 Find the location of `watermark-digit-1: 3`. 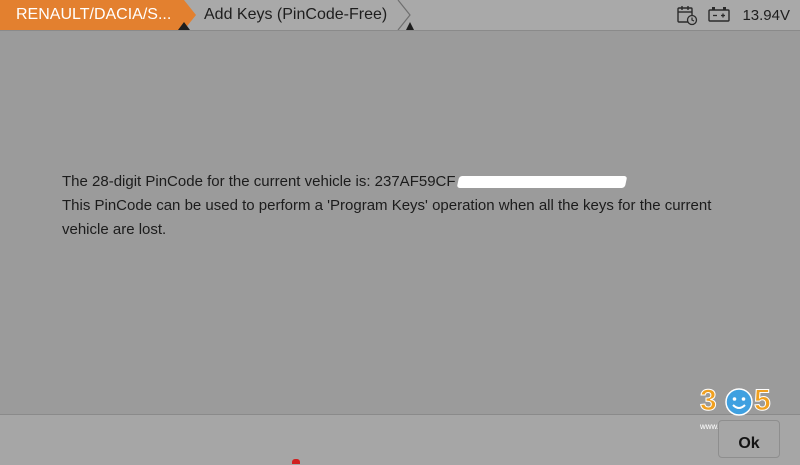

watermark-digit-1: 3 is located at coordinates (709, 401).